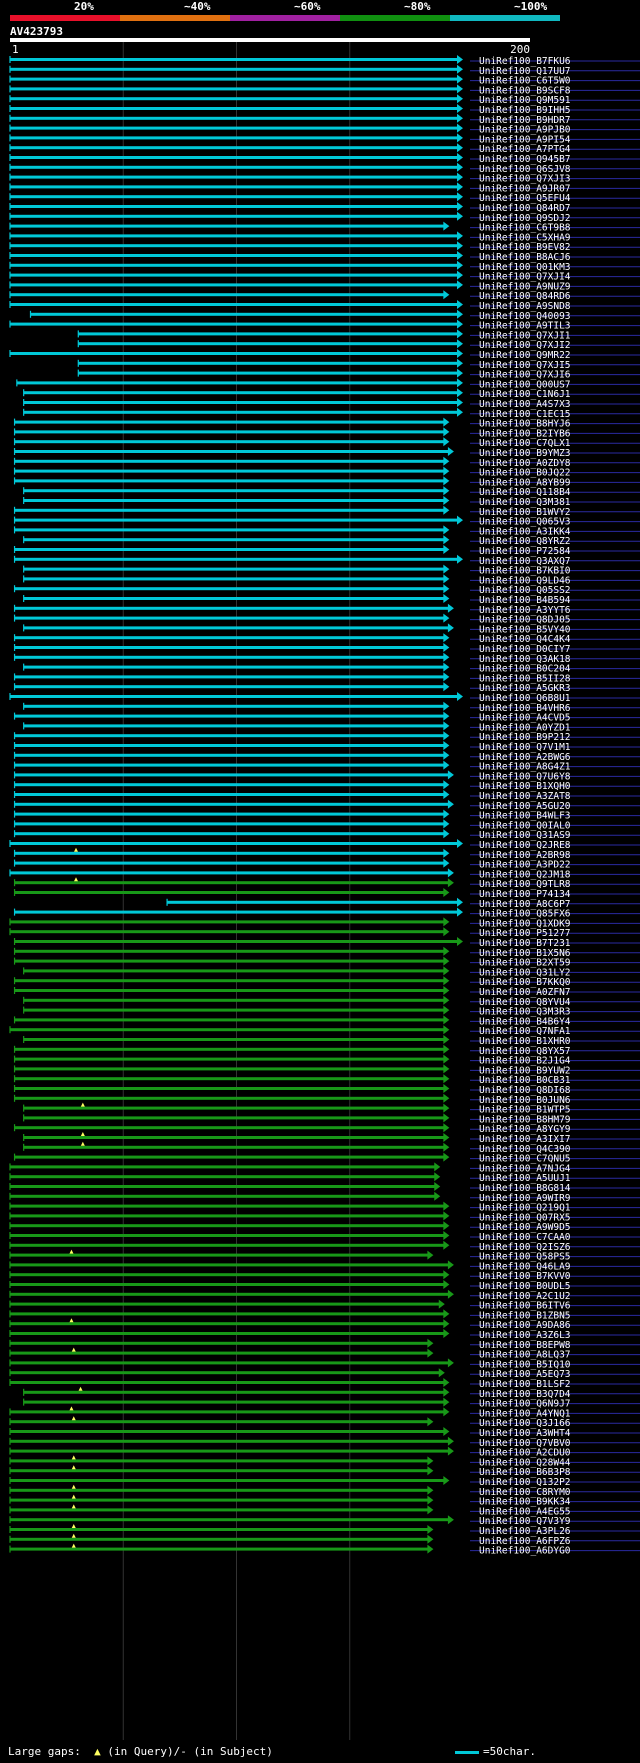 Image resolution: width=640 pixels, height=1763 pixels. What do you see at coordinates (525, 1551) in the screenshot?
I see `hit-label: UniRef100_A6DYG0` at bounding box center [525, 1551].